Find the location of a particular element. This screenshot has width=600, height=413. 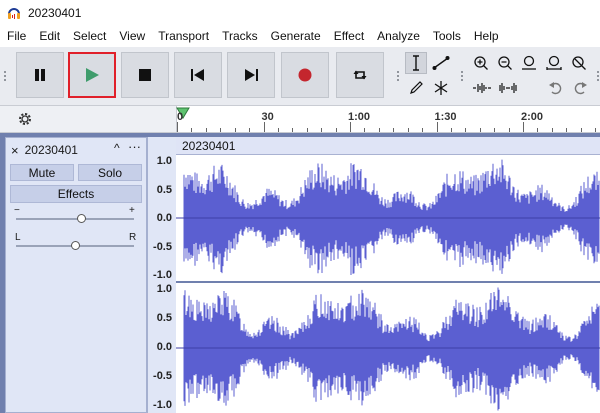

menu-transport: Transport is located at coordinates (183, 36).